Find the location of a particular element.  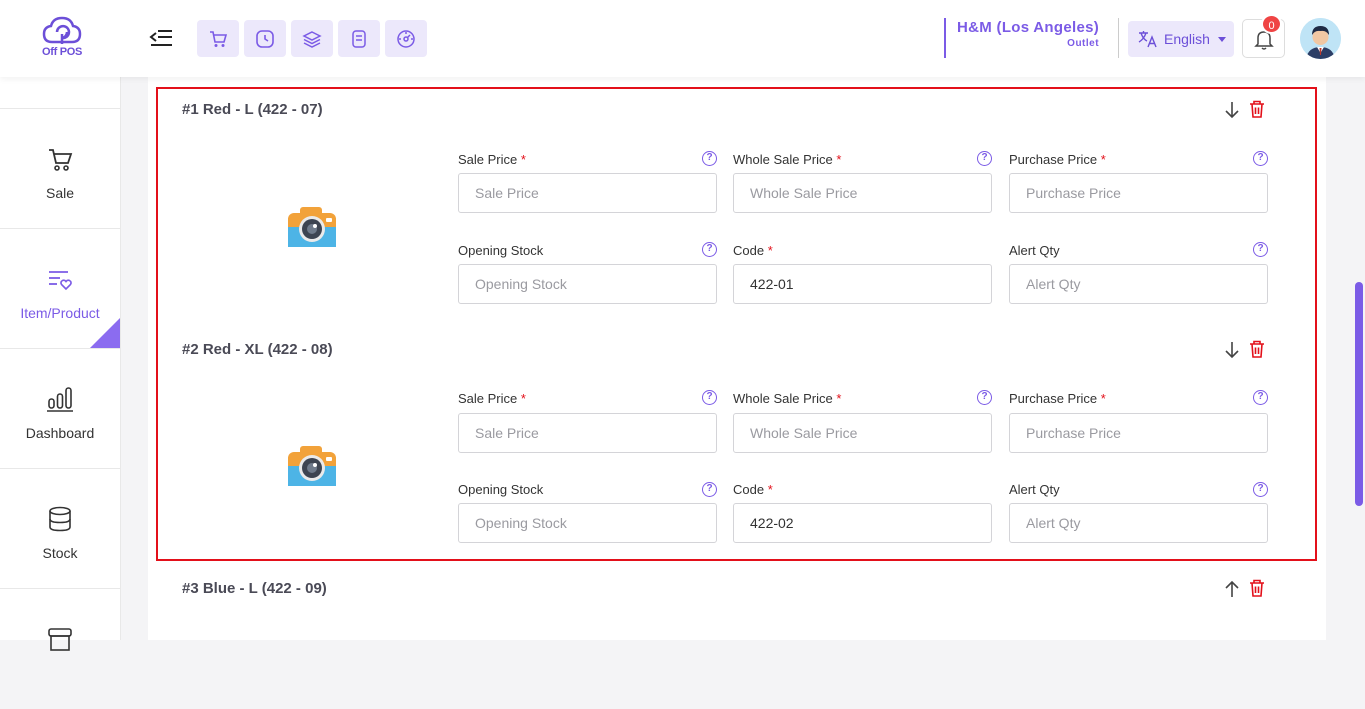

quick-clock-button is located at coordinates (265, 38).